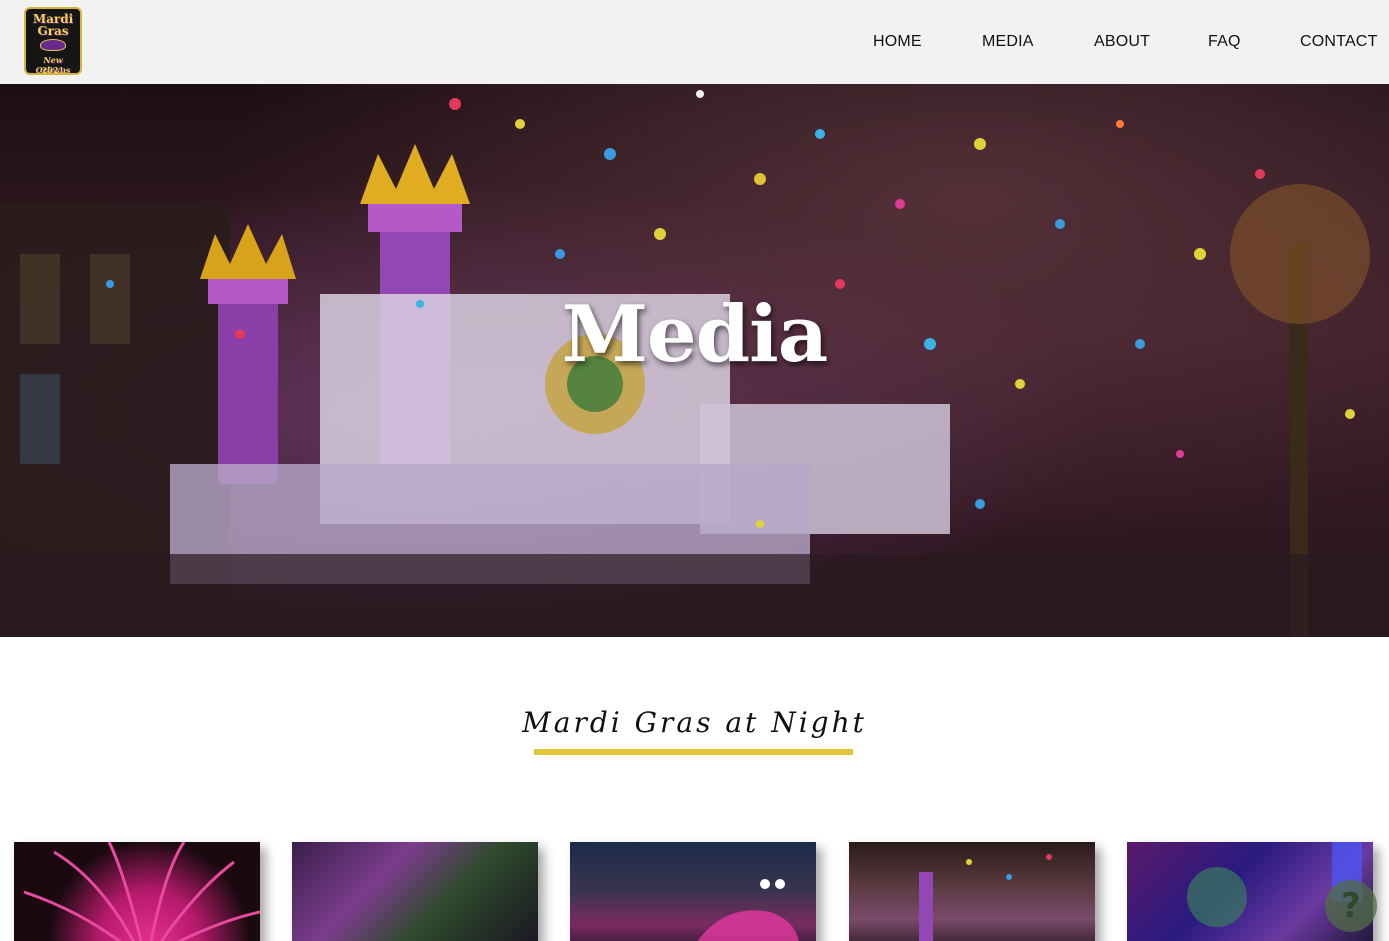 This screenshot has width=1389, height=941. I want to click on section-title-underline, so click(693, 752).